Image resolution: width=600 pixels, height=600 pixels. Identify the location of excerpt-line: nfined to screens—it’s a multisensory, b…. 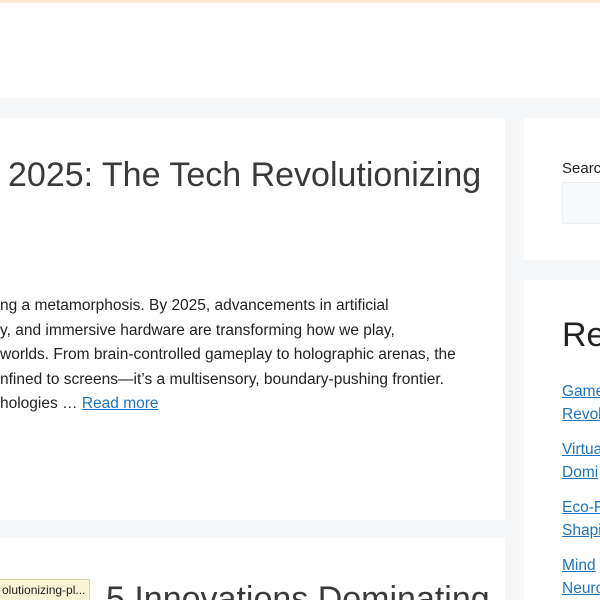
(222, 379).